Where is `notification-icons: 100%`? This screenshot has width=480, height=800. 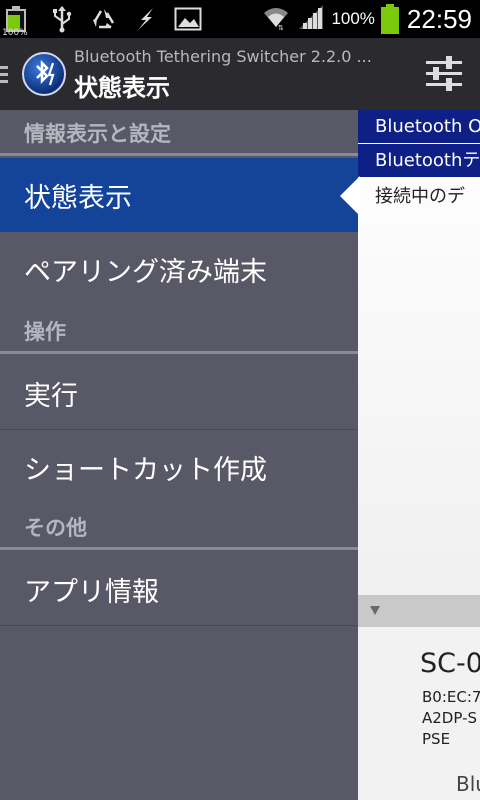
notification-icons: 100% is located at coordinates (103, 21).